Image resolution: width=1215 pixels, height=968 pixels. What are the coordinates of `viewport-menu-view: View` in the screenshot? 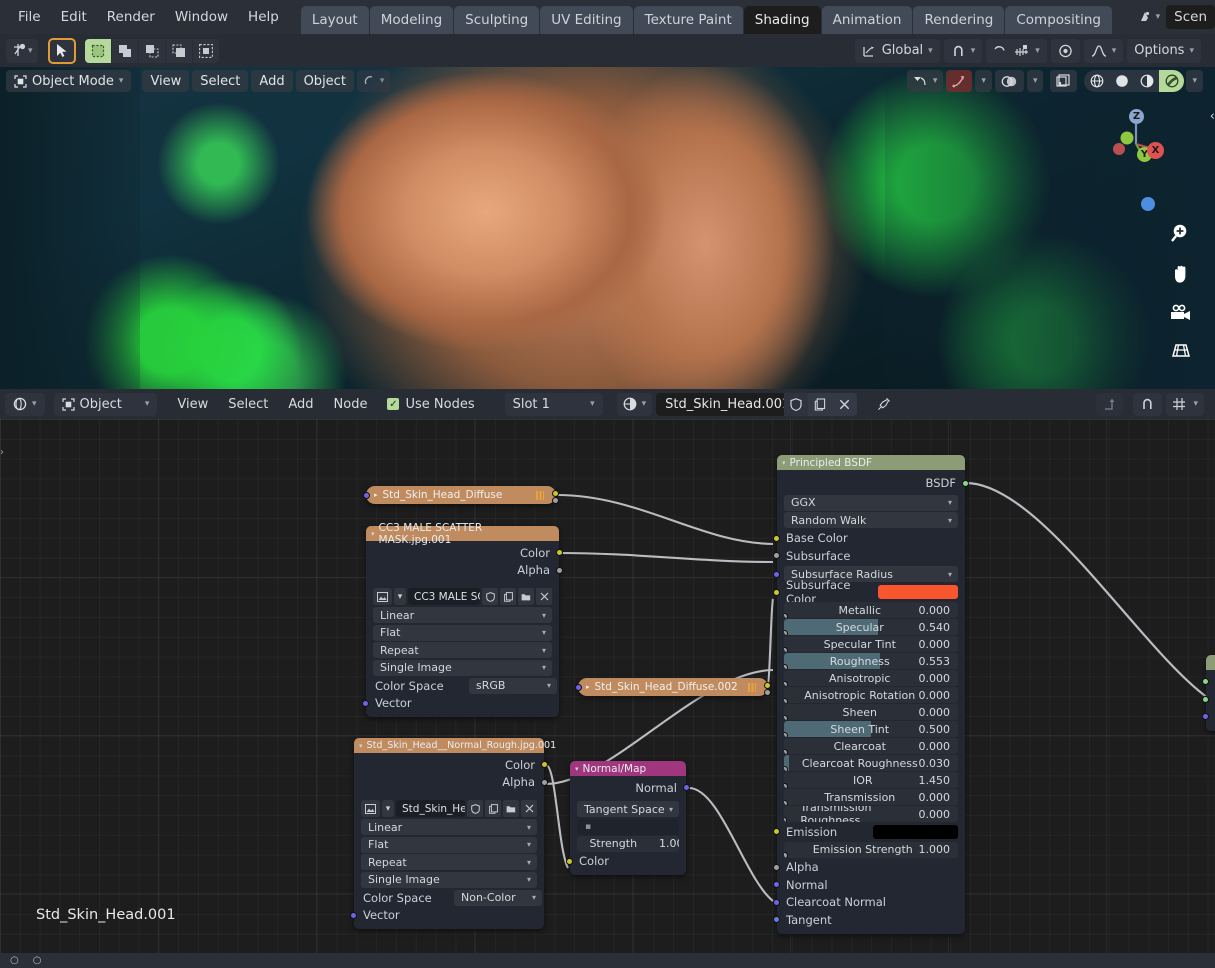 It's located at (166, 81).